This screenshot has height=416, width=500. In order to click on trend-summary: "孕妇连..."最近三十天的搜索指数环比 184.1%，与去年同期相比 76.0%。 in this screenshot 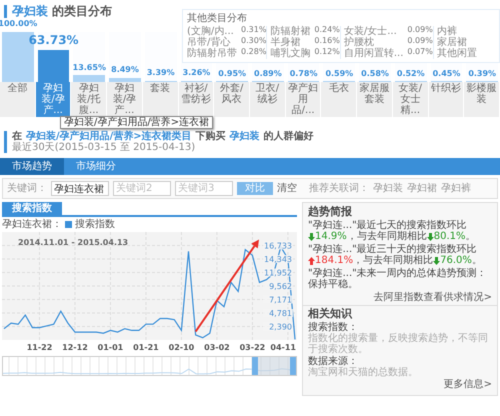, I will do `click(395, 255)`.